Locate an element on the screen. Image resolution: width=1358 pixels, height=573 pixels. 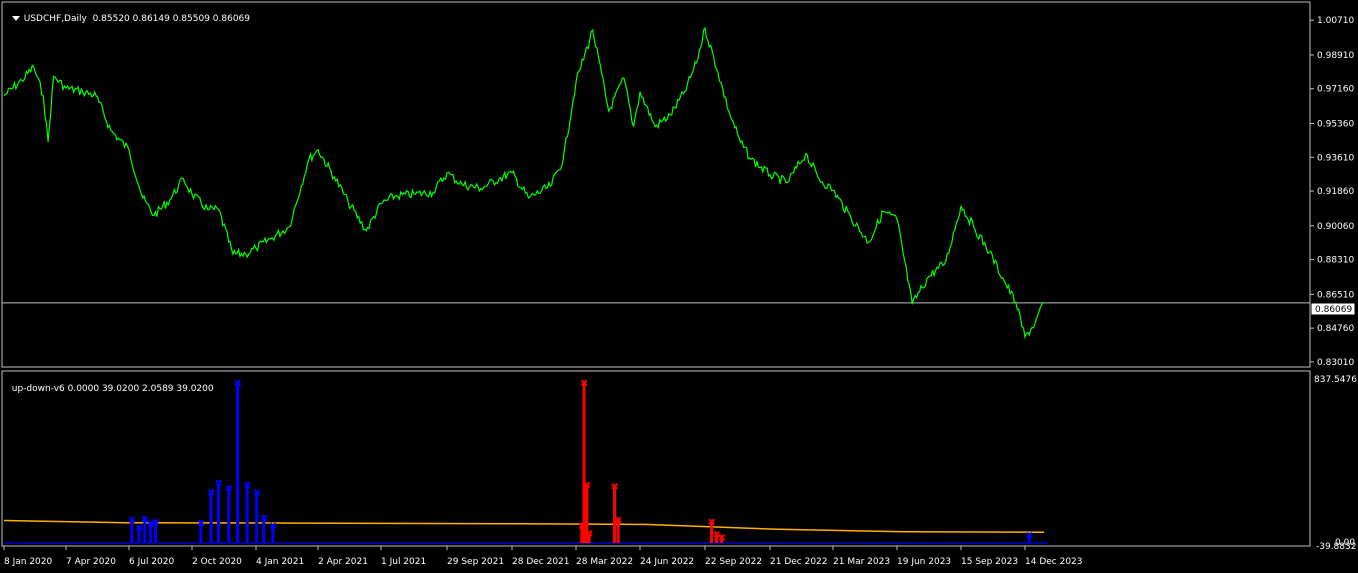
time-tick-label: 22 Sep 2022 is located at coordinates (733, 562).